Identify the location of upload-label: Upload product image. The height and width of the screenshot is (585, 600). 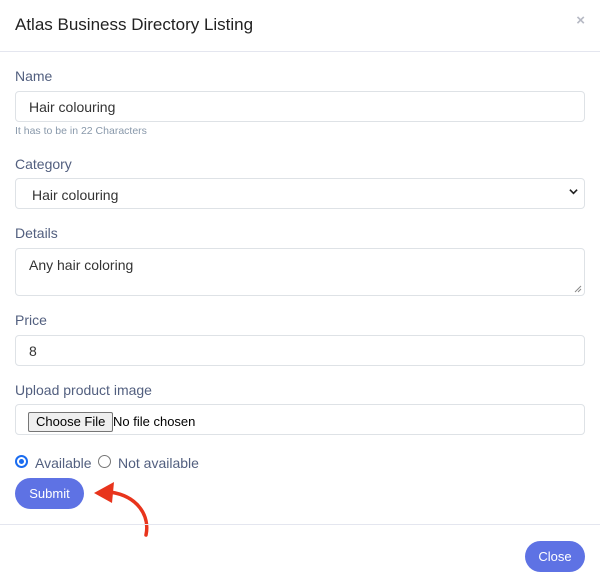
(83, 390).